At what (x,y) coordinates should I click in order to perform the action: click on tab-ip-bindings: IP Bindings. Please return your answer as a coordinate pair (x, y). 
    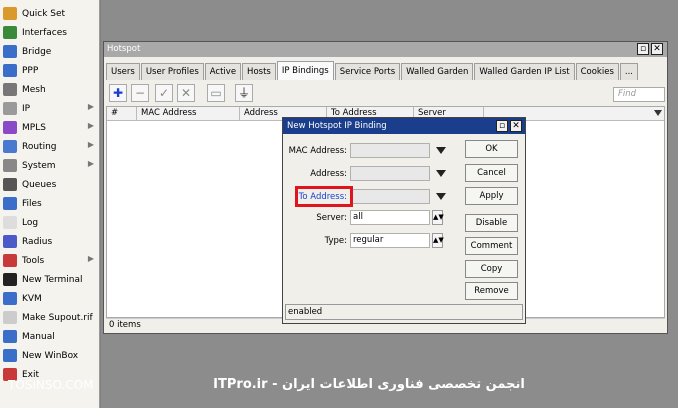
    Looking at the image, I should click on (305, 70).